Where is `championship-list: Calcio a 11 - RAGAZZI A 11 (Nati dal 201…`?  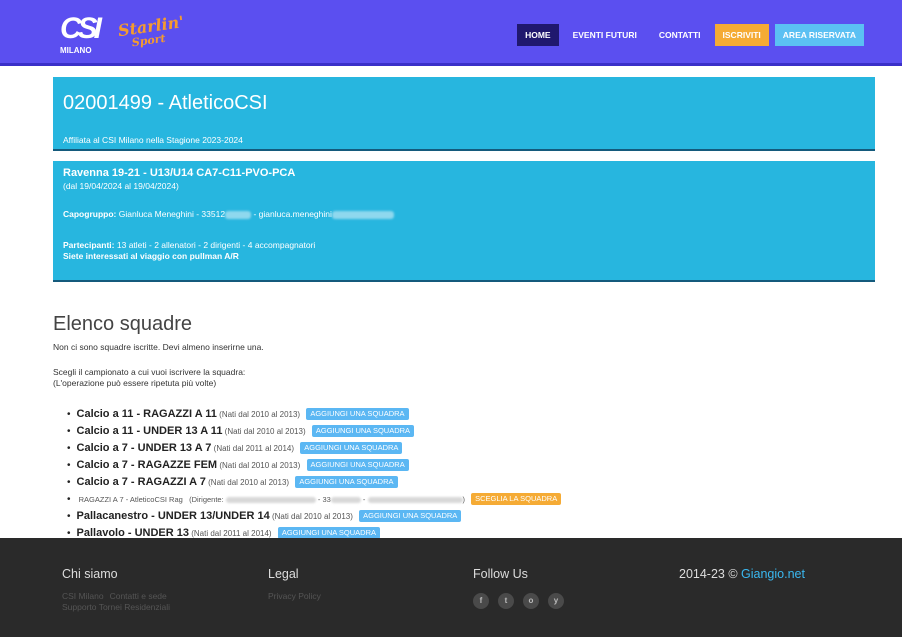
championship-list: Calcio a 11 - RAGAZZI A 11 (Nati dal 201… is located at coordinates (314, 474).